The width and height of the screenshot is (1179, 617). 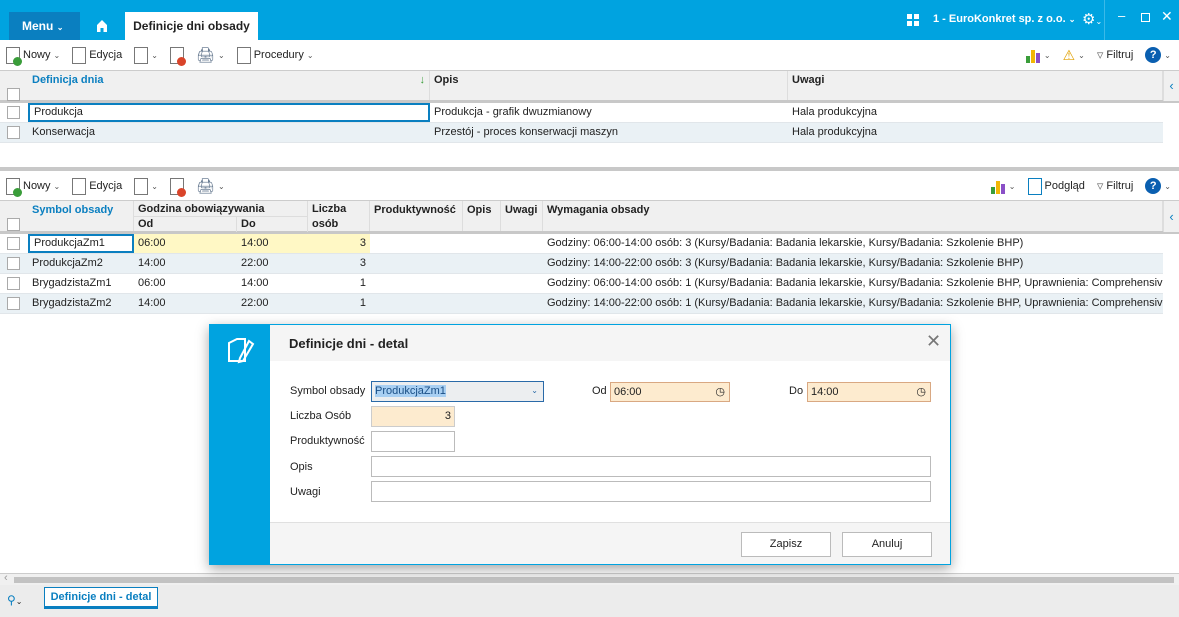 I want to click on column-od: Od, so click(x=185, y=224).